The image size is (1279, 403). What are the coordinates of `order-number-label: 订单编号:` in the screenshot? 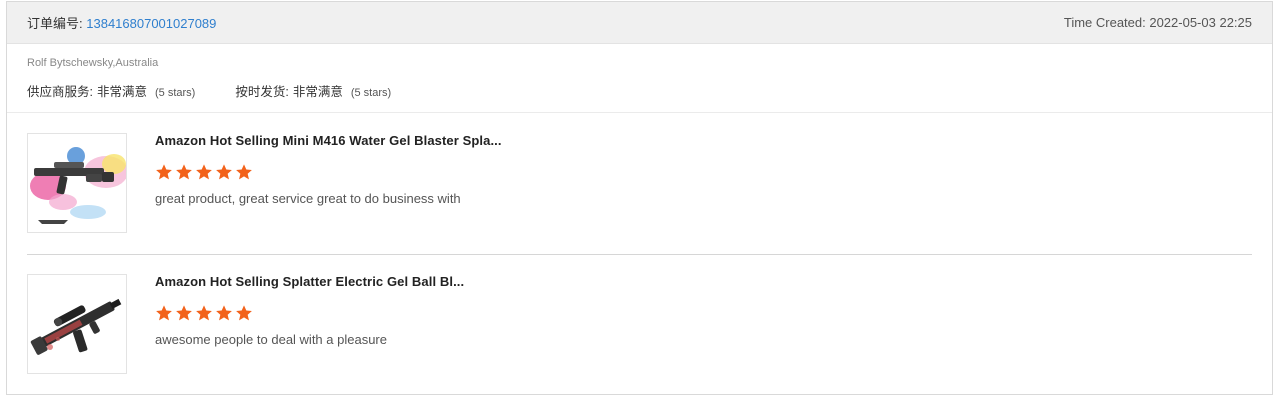 It's located at (55, 23).